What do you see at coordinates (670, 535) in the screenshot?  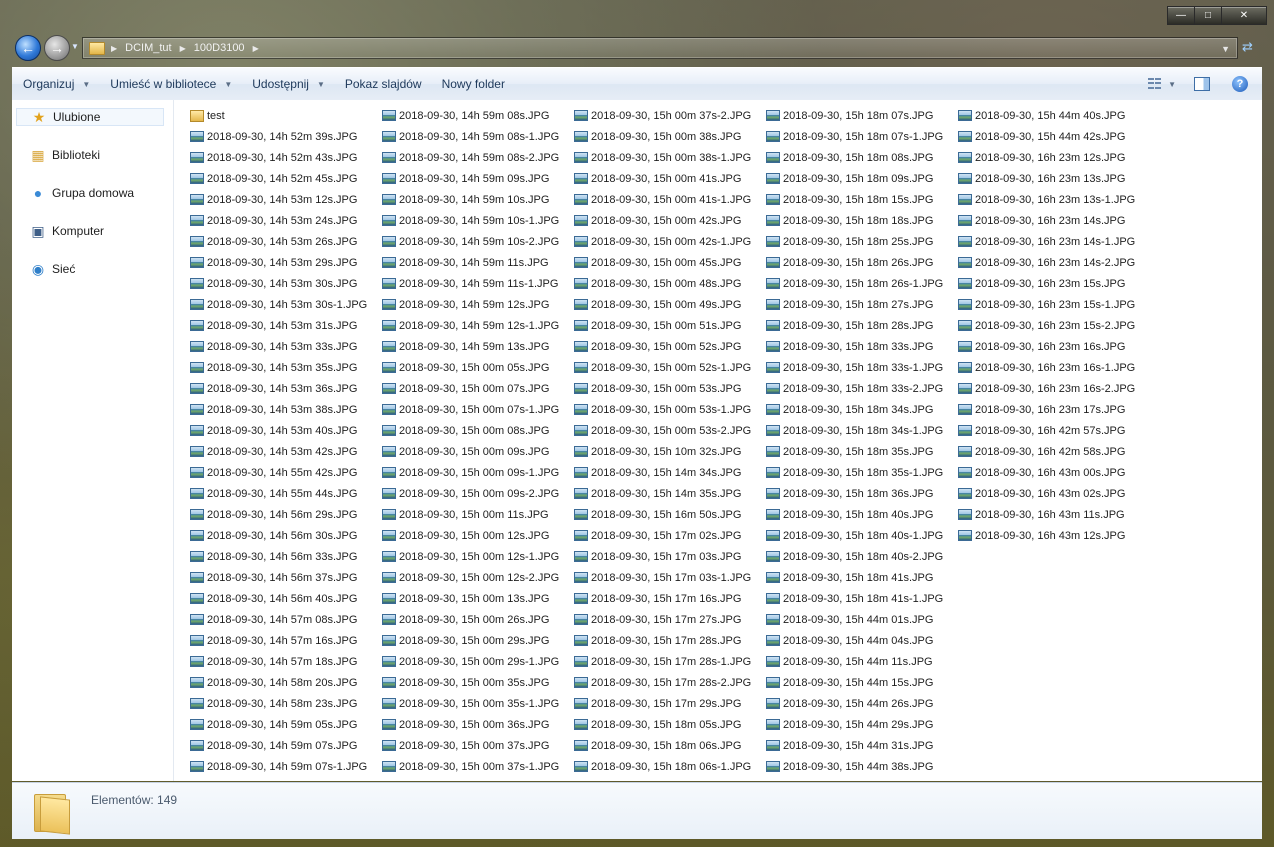 I see `file-item: 2018-09-30, 15h 17m 02s.JPG` at bounding box center [670, 535].